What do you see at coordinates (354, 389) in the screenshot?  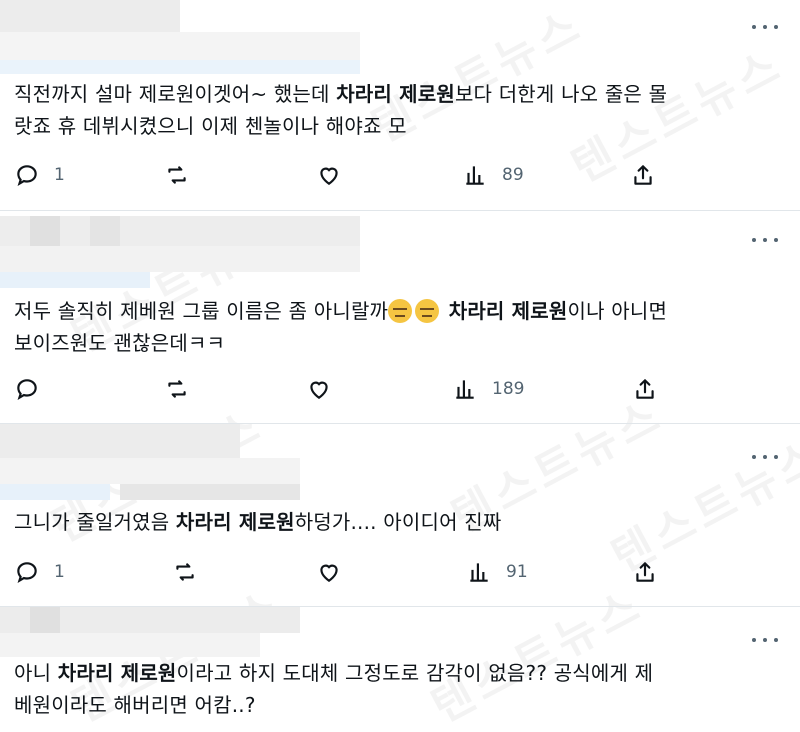 I see `tweet-actions: 189` at bounding box center [354, 389].